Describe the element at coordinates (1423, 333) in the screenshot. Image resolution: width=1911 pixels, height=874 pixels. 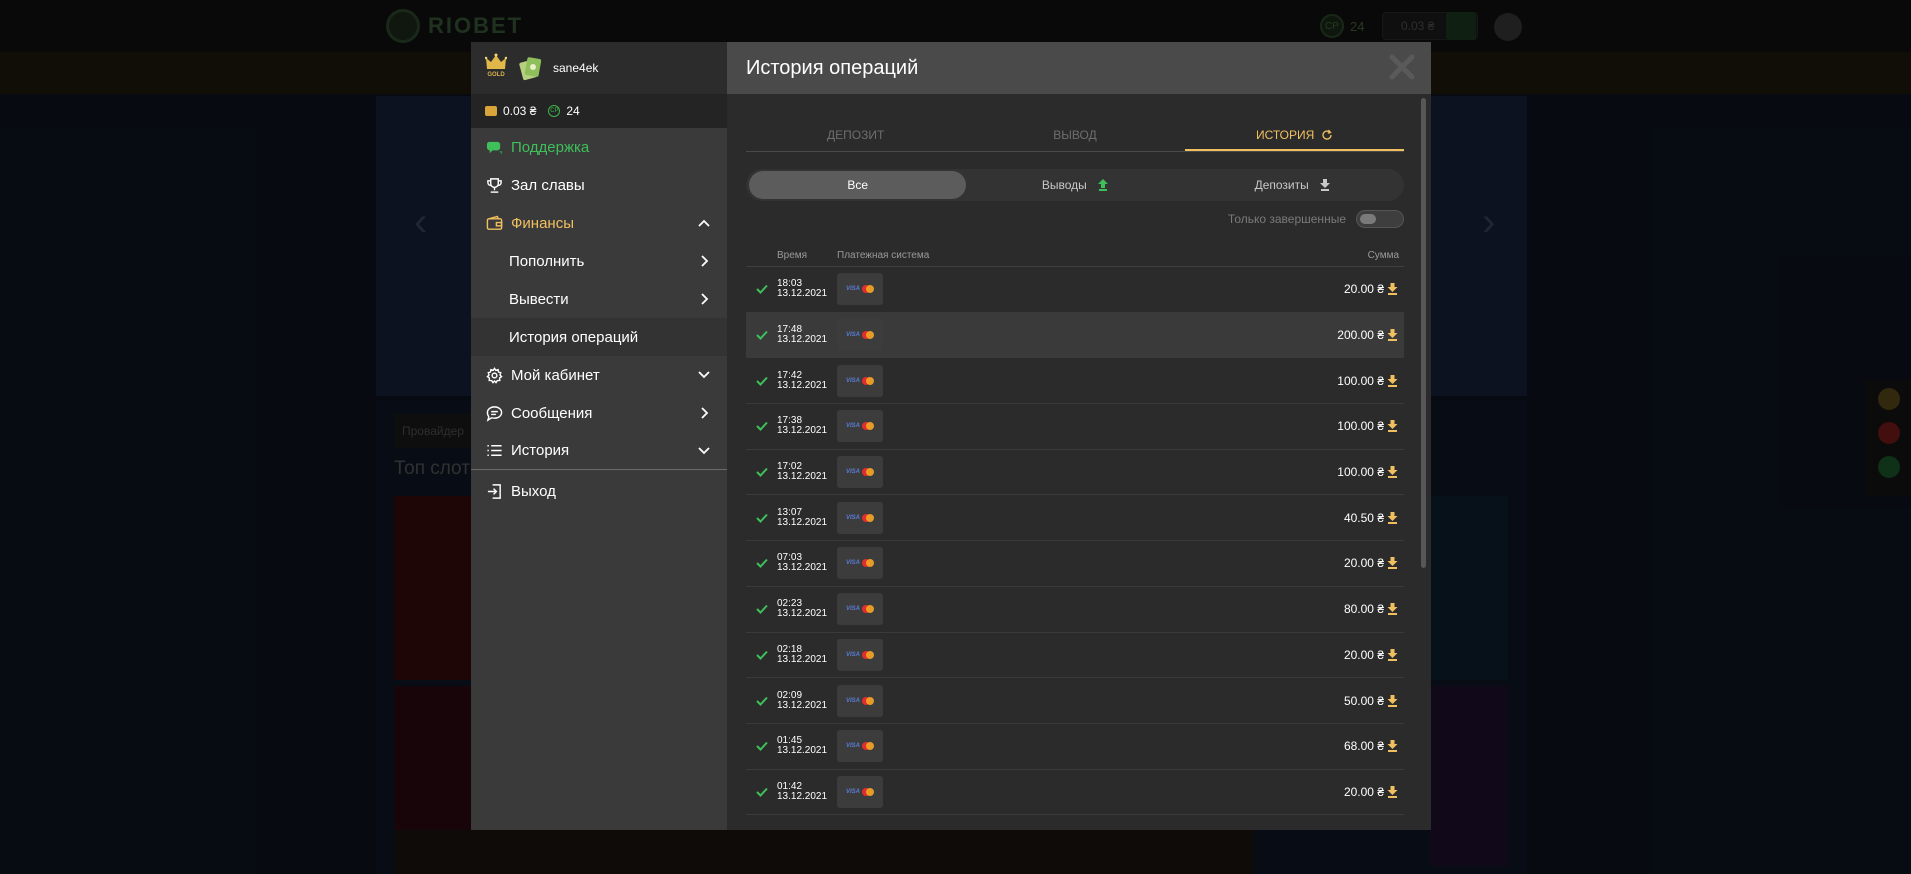
I see `scrollbar-thumb` at that location.